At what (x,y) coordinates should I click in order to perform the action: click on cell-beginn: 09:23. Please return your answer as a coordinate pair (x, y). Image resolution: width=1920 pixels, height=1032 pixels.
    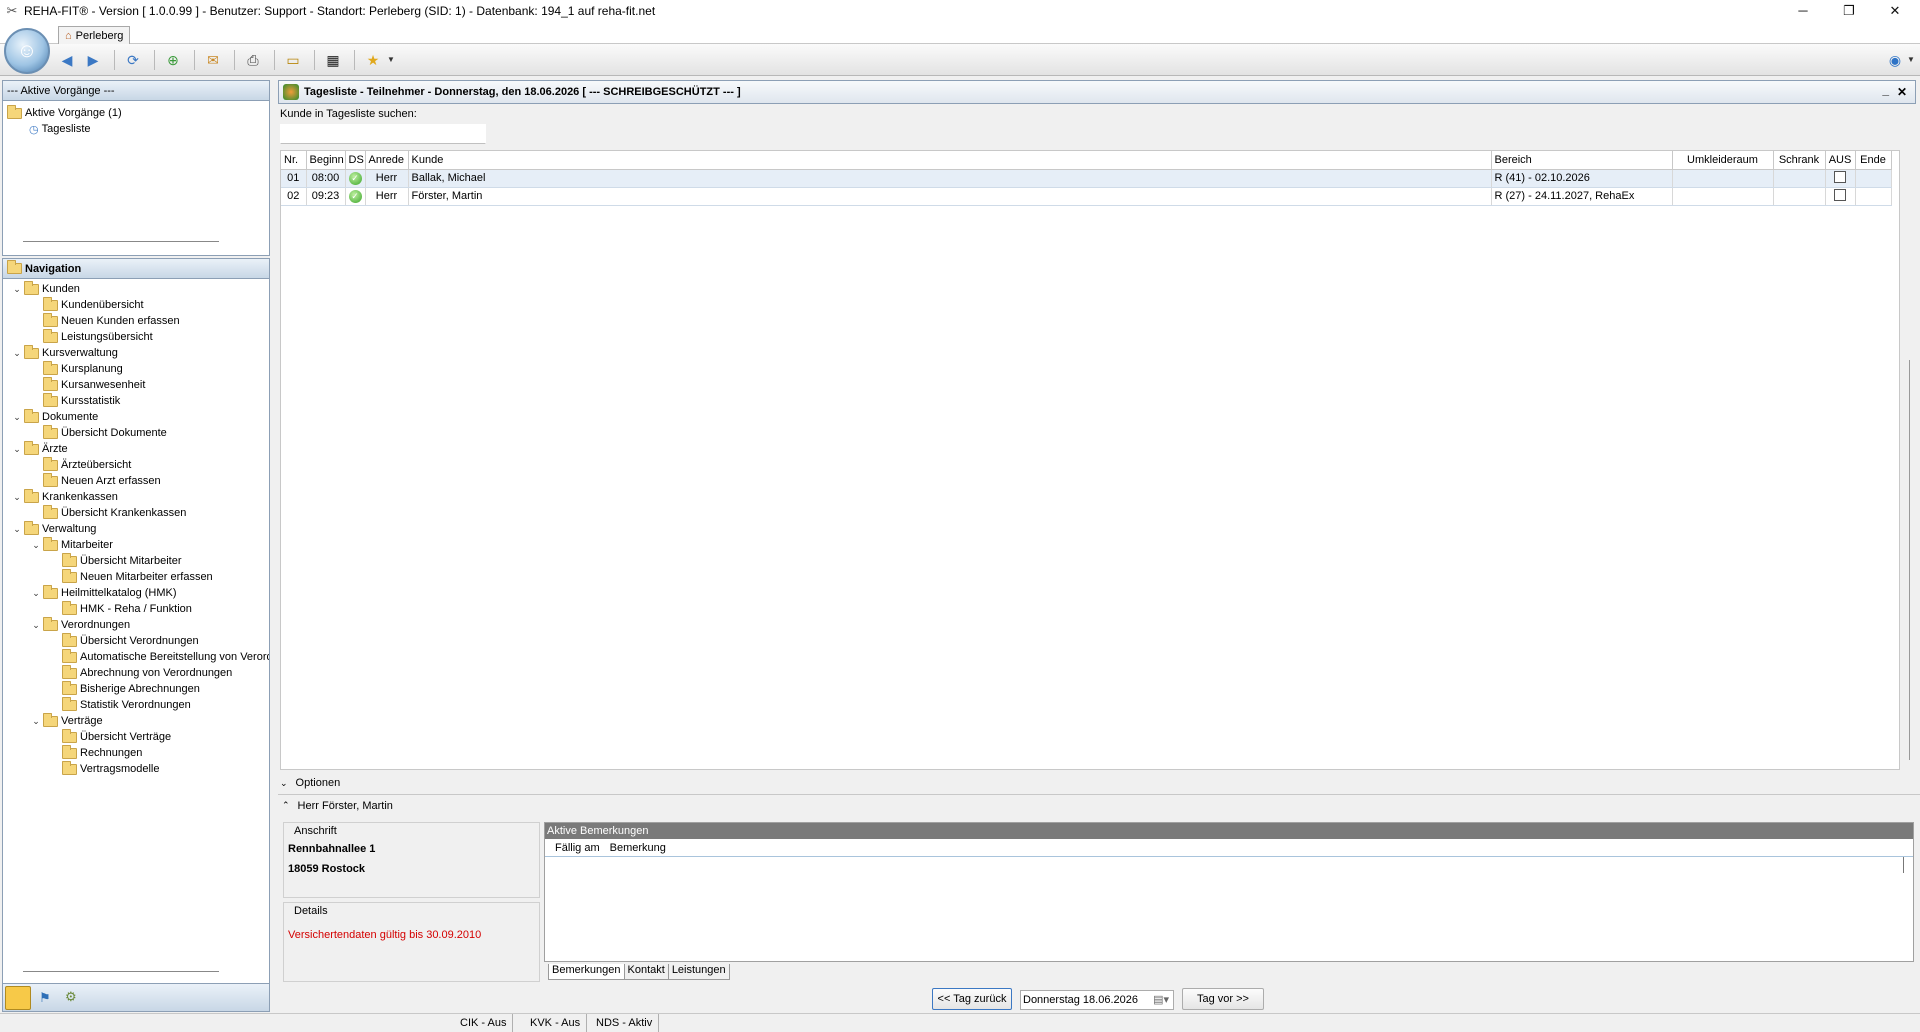
    Looking at the image, I should click on (326, 196).